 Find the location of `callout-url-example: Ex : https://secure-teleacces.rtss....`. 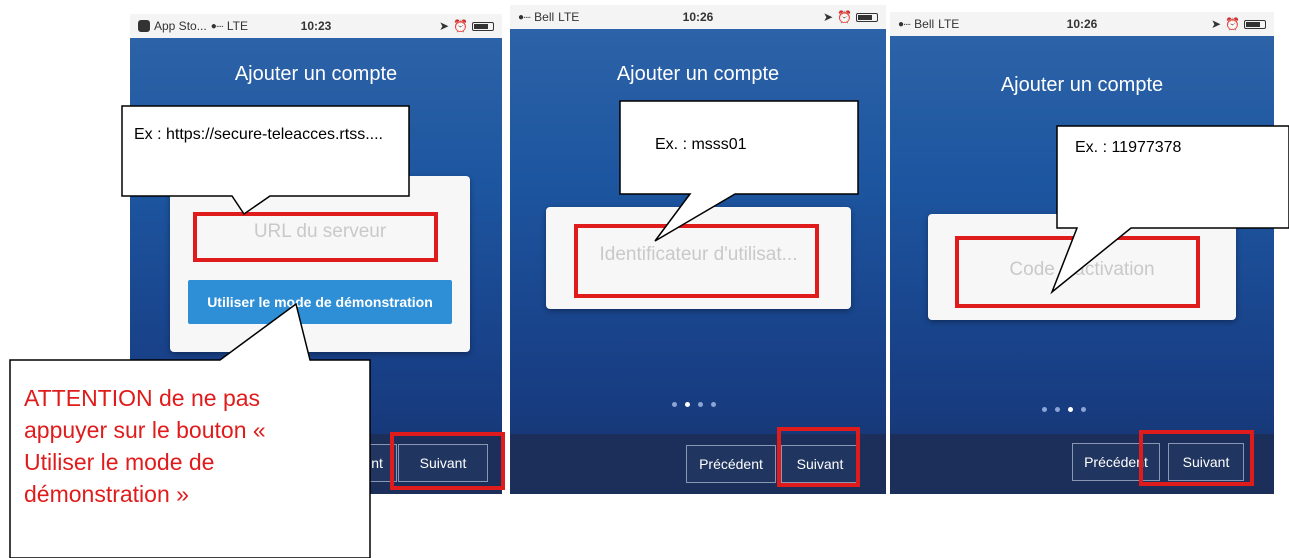

callout-url-example: Ex : https://secure-teleacces.rtss.... is located at coordinates (258, 134).